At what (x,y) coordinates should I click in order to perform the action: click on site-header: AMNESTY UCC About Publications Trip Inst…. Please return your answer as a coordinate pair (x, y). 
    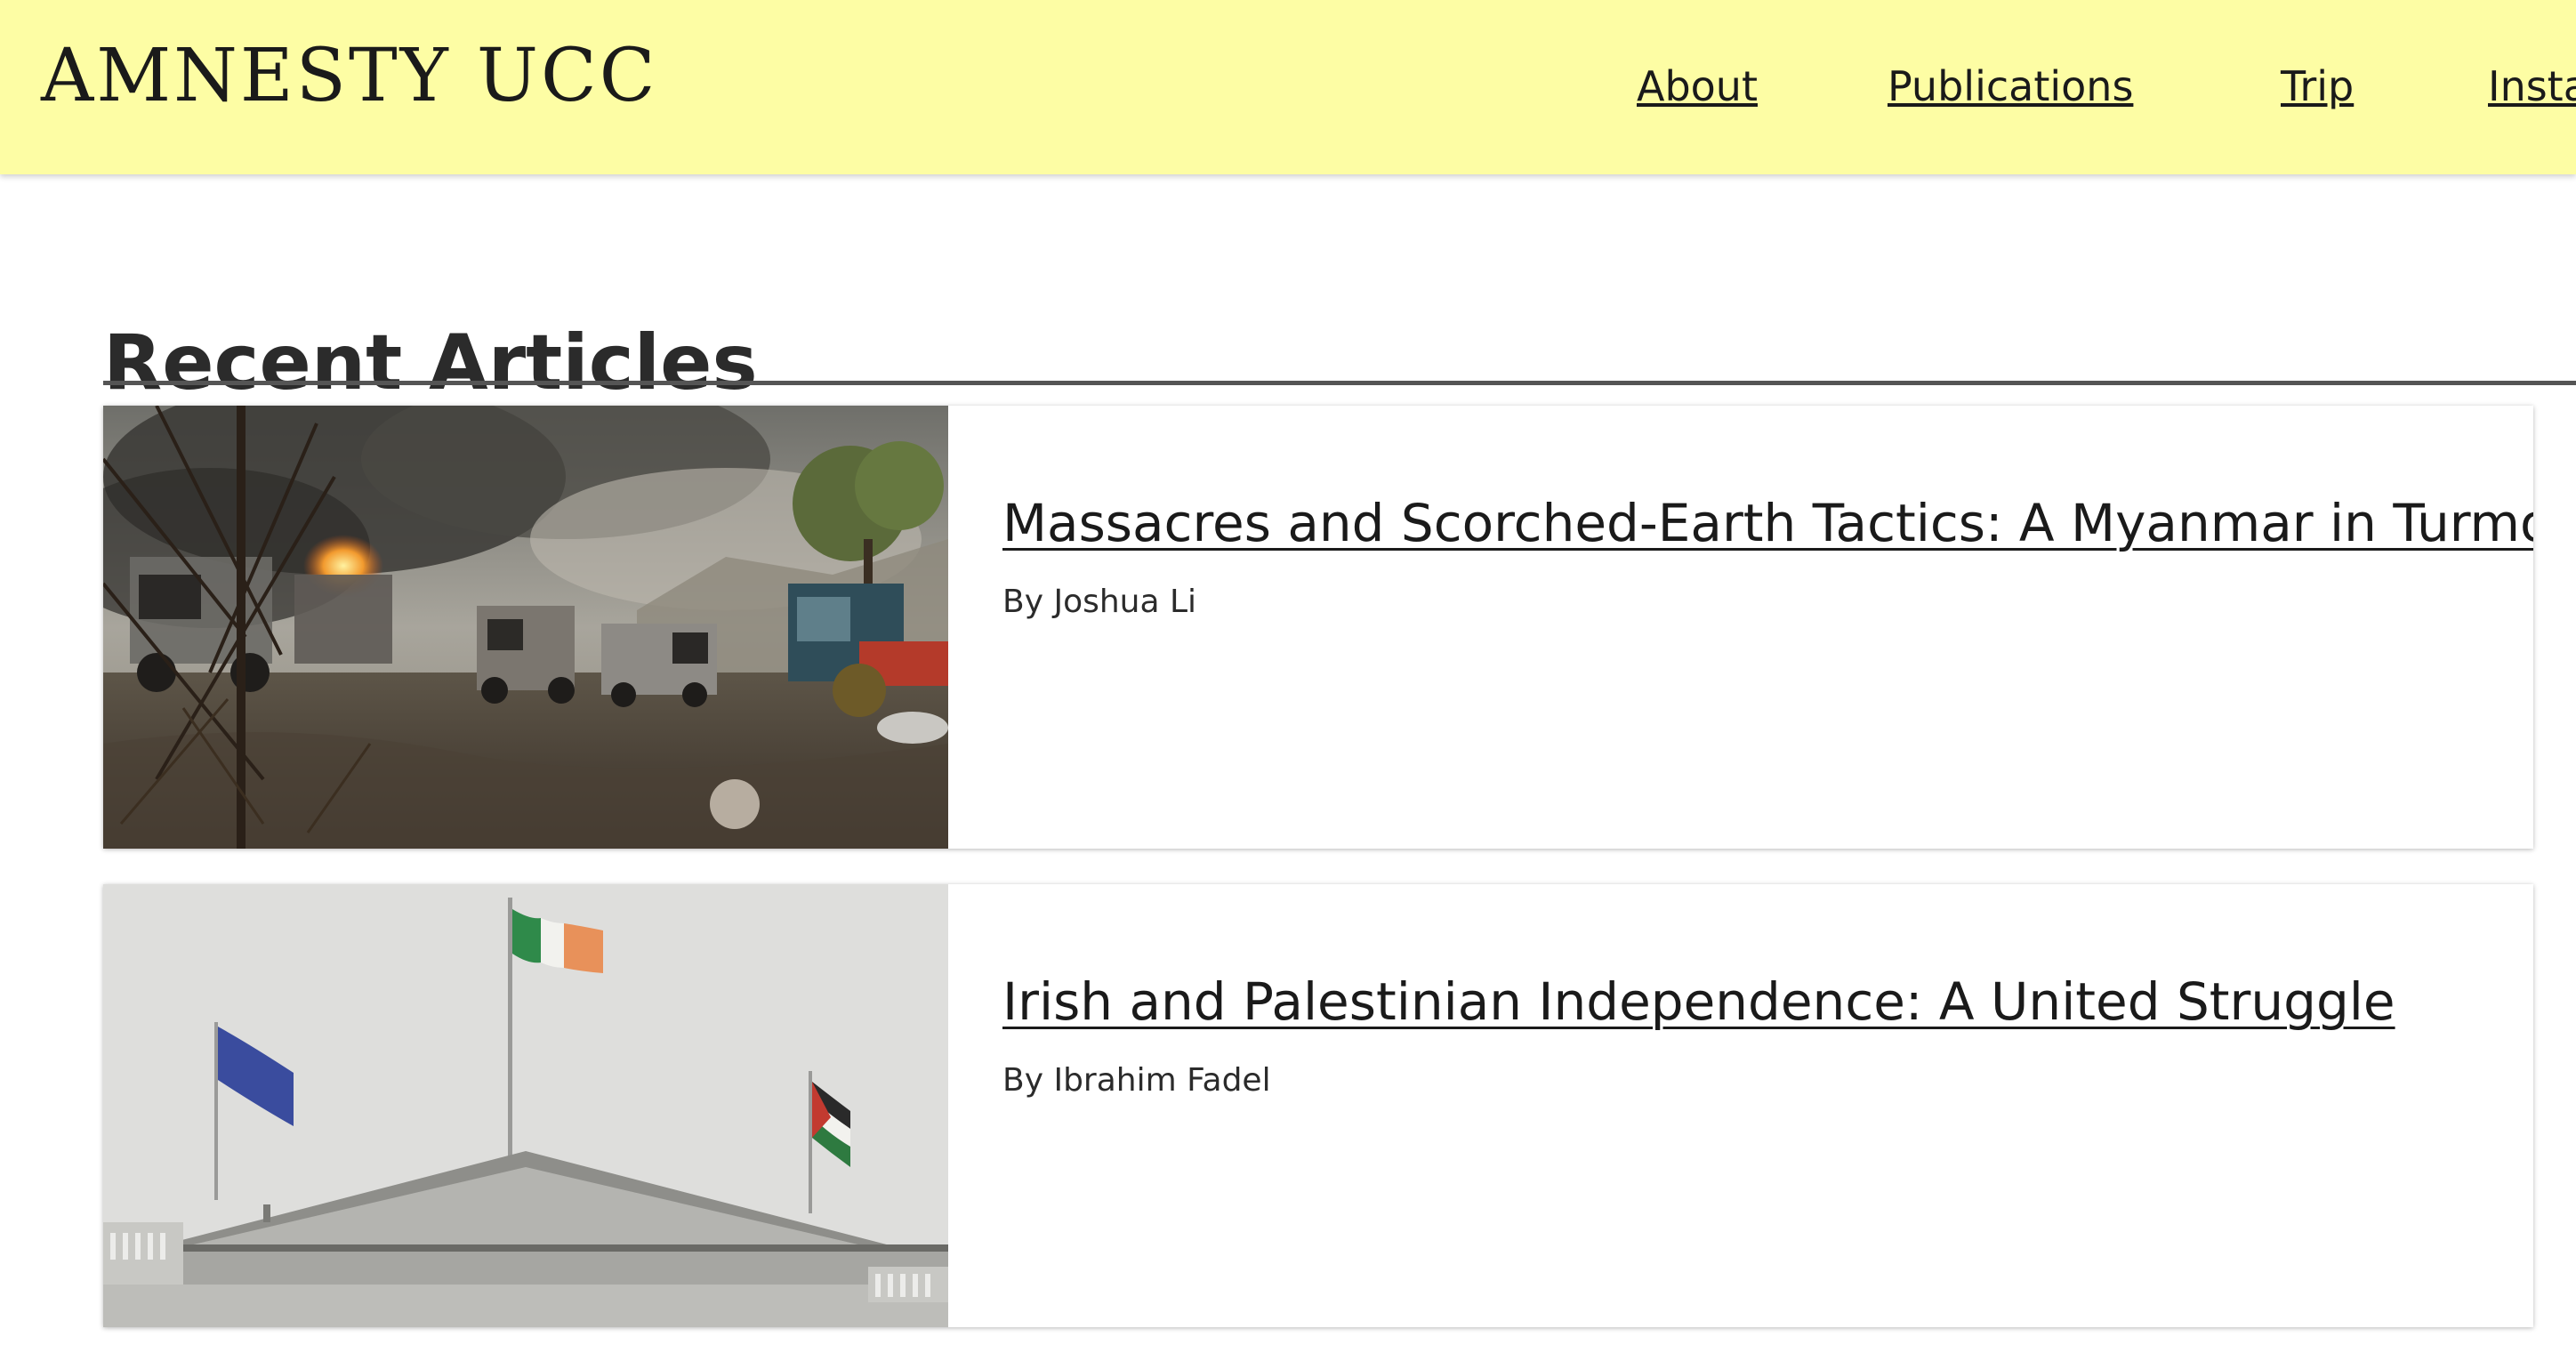
    Looking at the image, I should click on (1288, 87).